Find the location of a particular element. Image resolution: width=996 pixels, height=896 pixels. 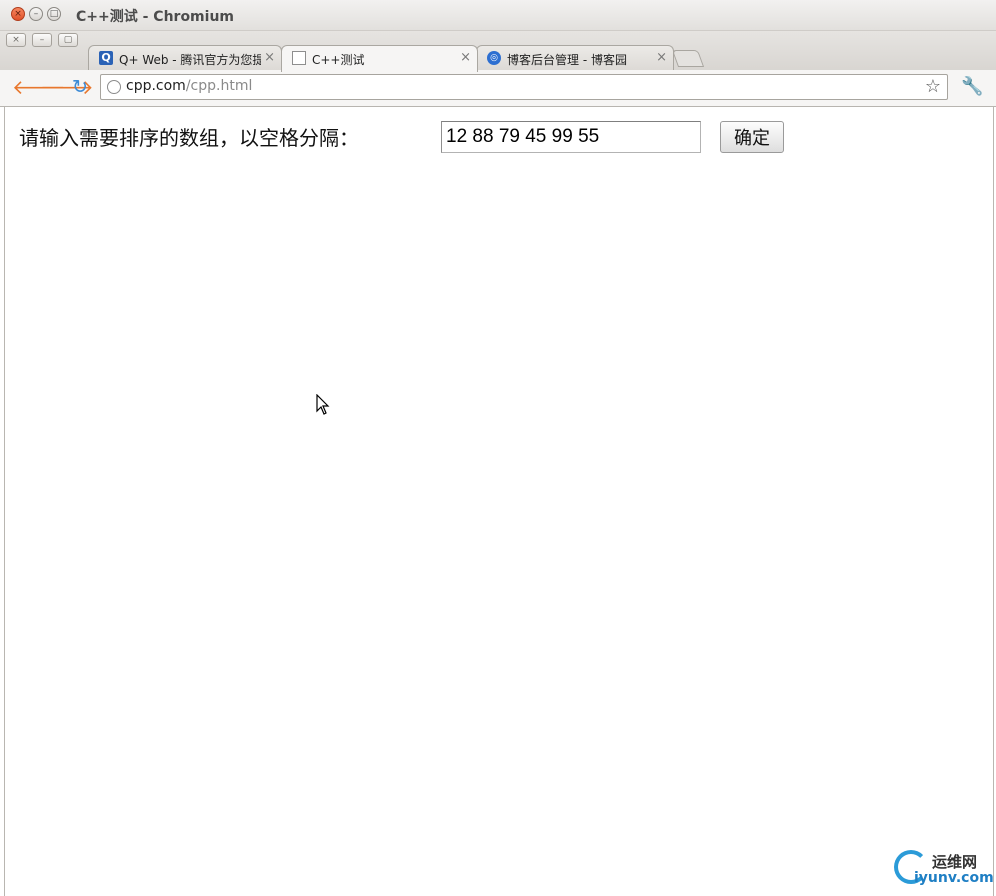

site-watermark: 运维网 iyunv.com is located at coordinates (944, 872).